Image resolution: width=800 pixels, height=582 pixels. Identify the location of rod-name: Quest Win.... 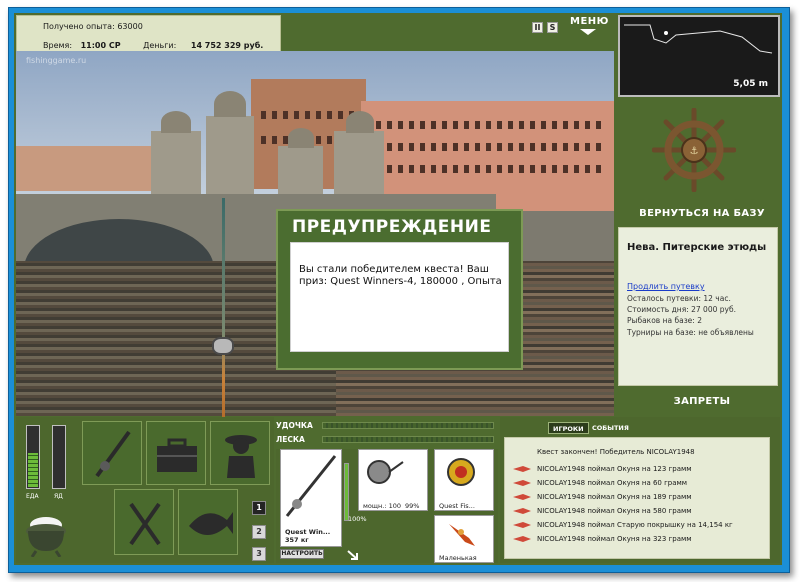
(308, 532).